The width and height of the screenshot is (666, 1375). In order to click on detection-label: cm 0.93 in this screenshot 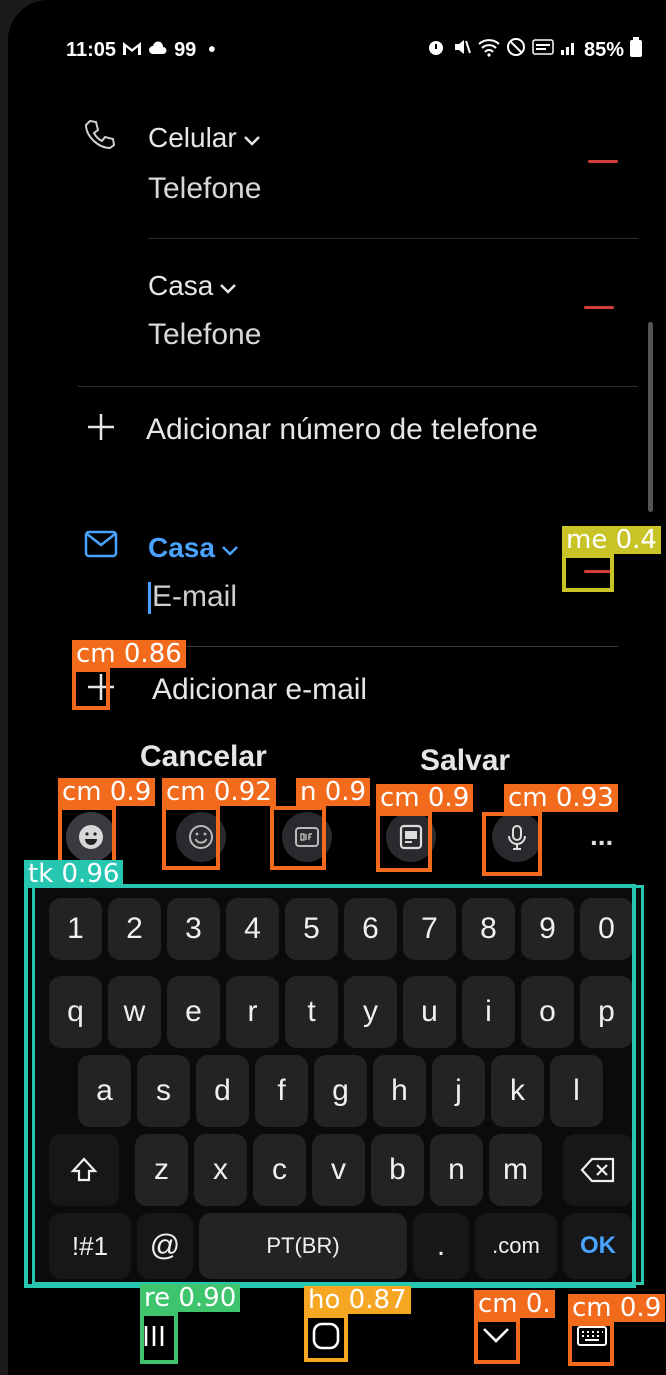, I will do `click(561, 798)`.